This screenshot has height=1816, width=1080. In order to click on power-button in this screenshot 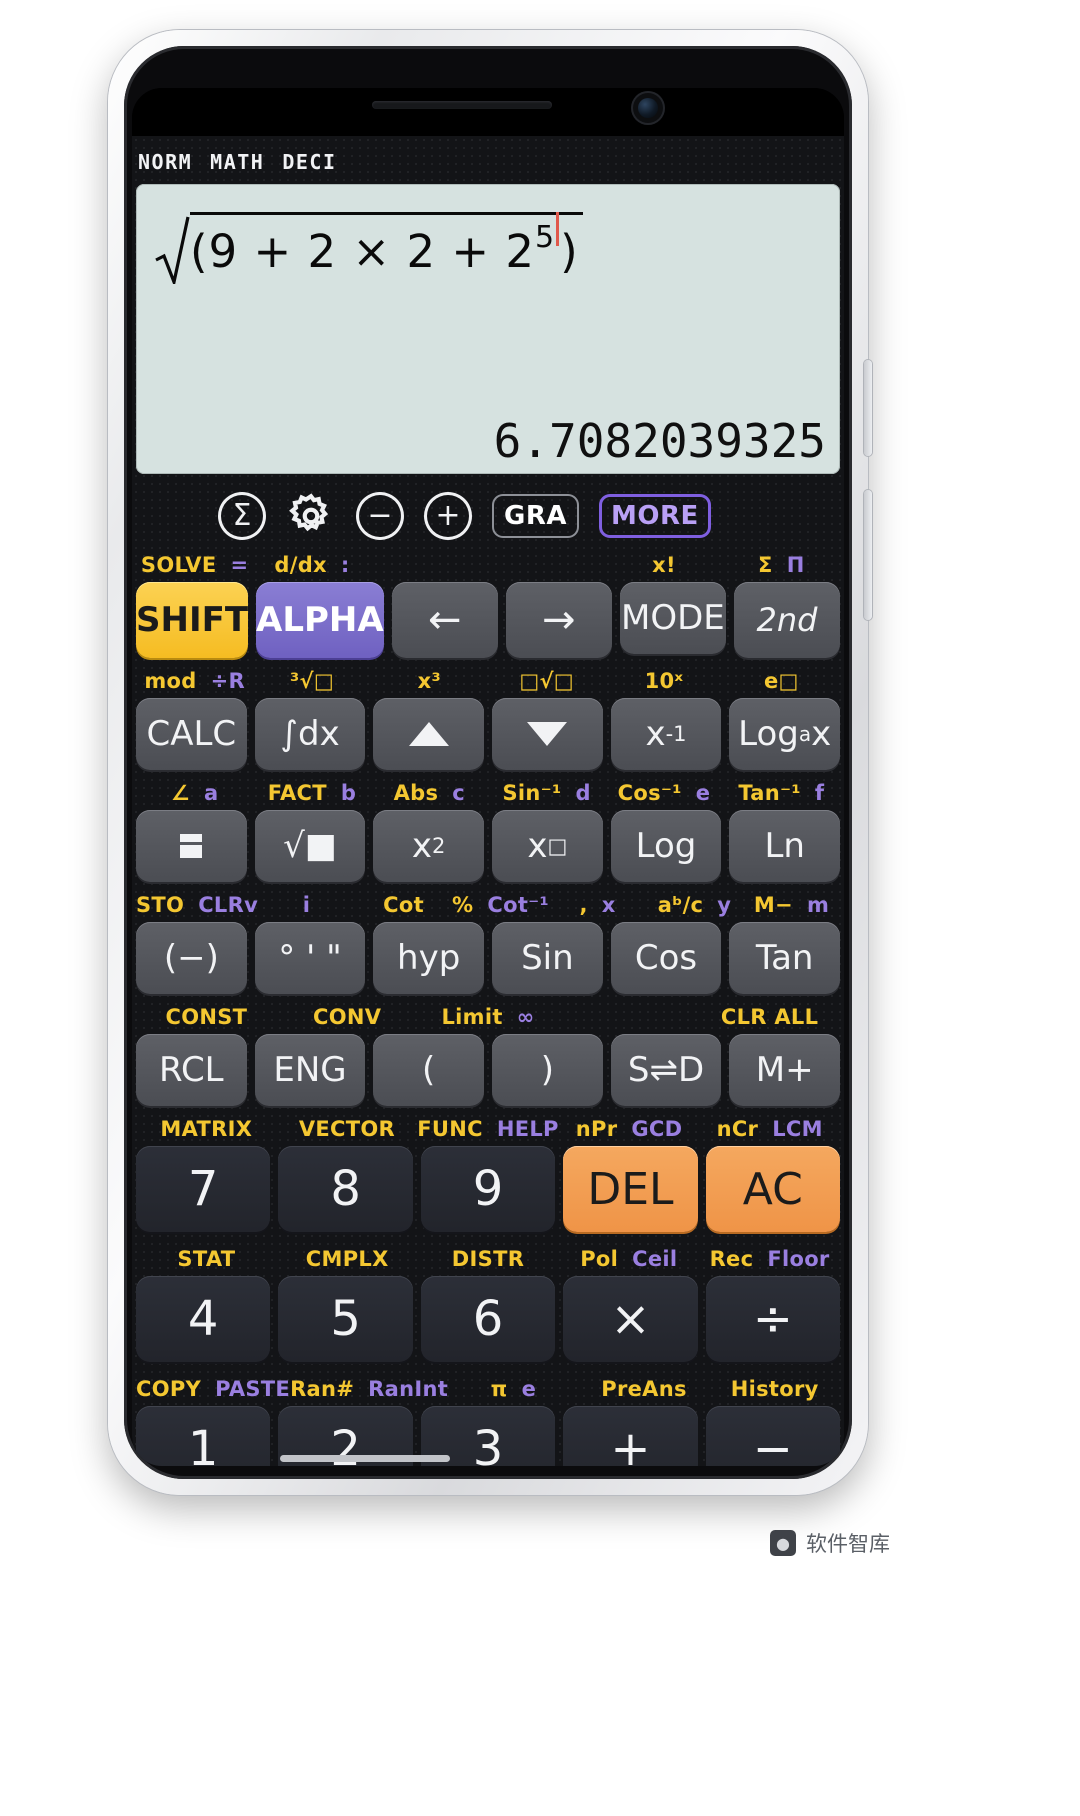, I will do `click(868, 555)`.